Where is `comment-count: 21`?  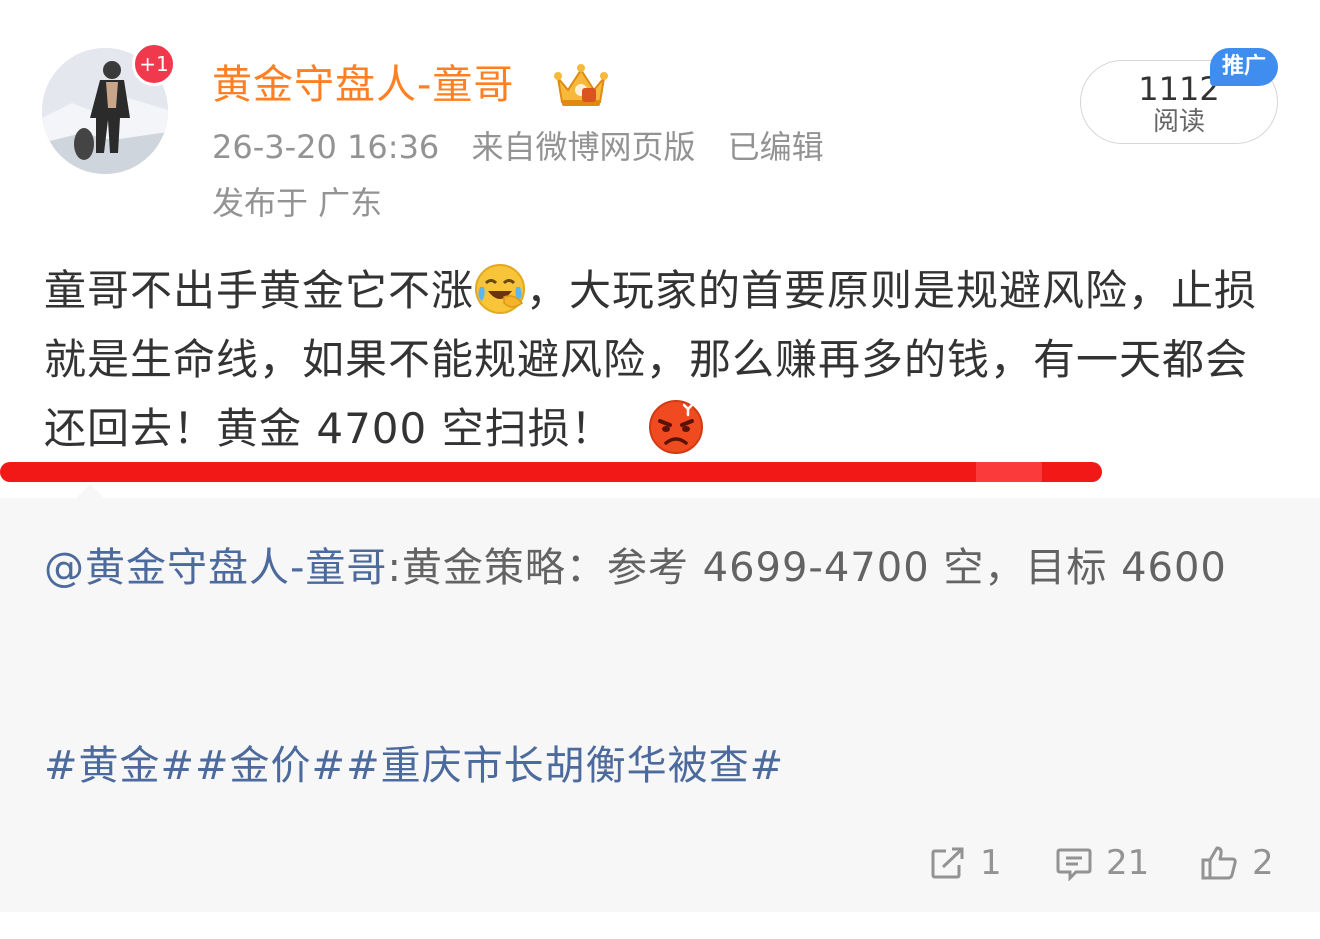
comment-count: 21 is located at coordinates (1128, 863).